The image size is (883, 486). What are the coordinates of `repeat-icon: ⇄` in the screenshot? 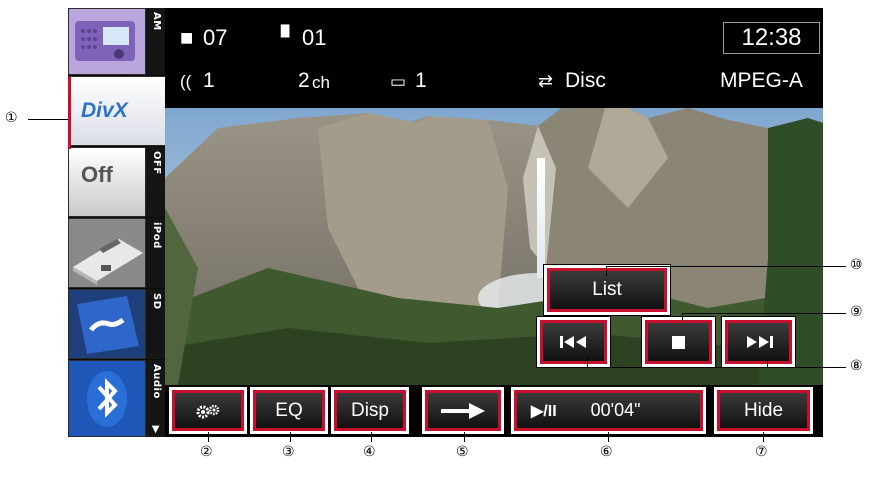 It's located at (546, 81).